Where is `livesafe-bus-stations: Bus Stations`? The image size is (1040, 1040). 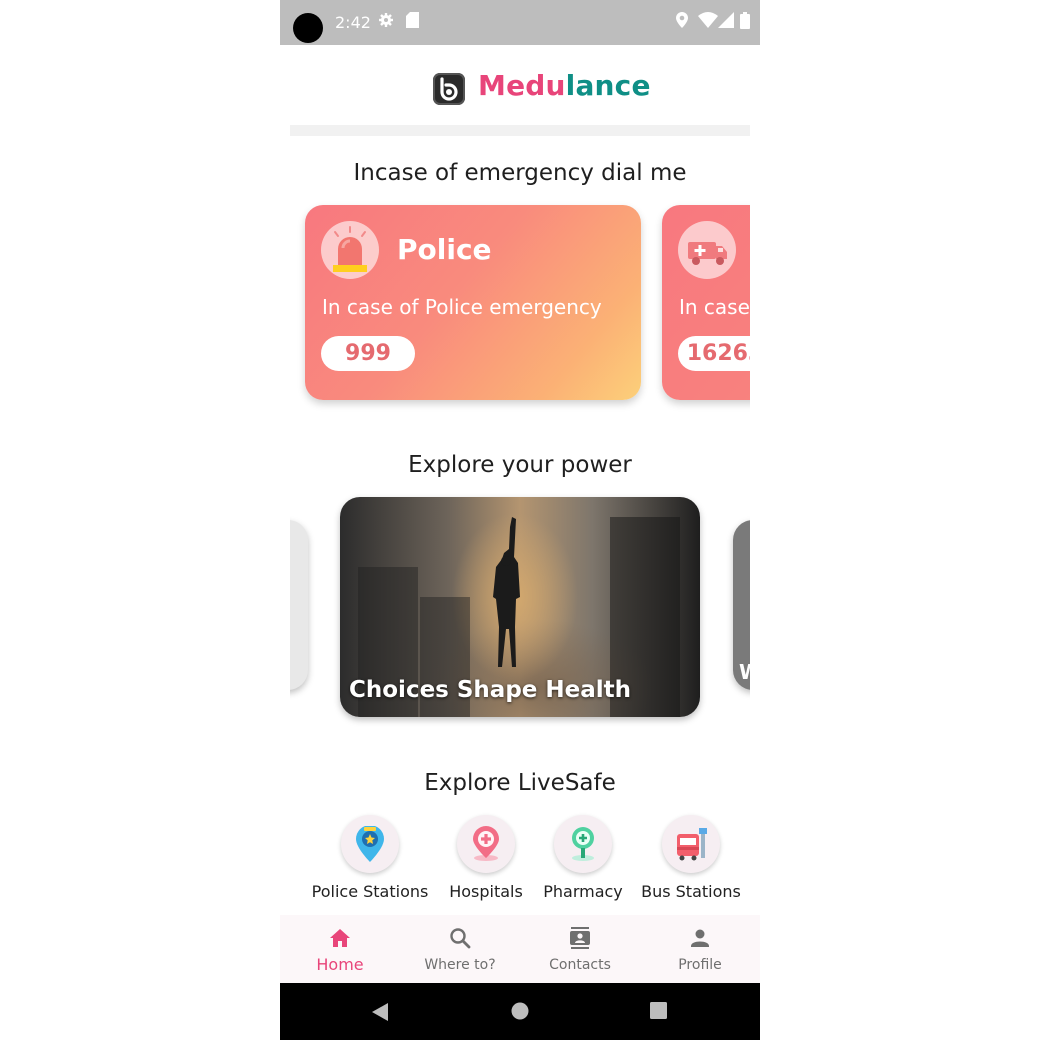
livesafe-bus-stations: Bus Stations is located at coordinates (691, 858).